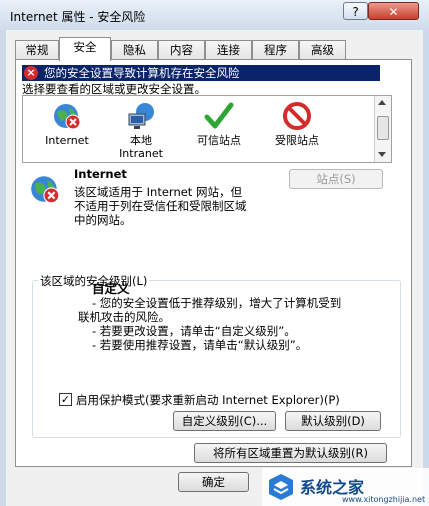  I want to click on default-level-button: 默认级别(D), so click(333, 421).